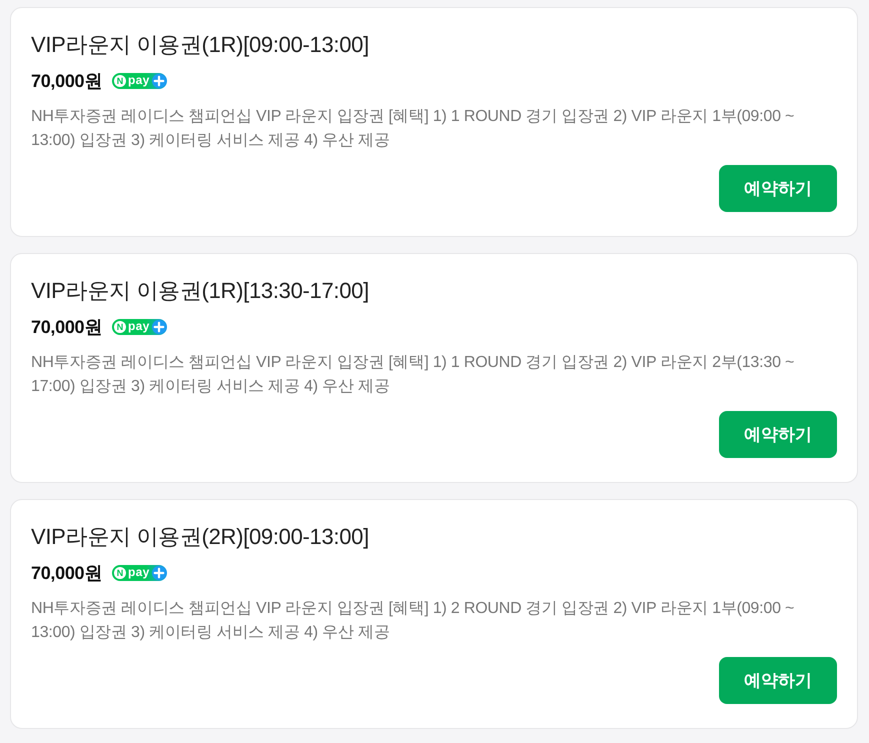 Image resolution: width=869 pixels, height=743 pixels. Describe the element at coordinates (413, 375) in the screenshot. I see `product-description: NH투자증권 레이디스 챔피언십 VIP 라운지 입장권 [혜택] 1) 1 ROUND 경기 입장권 2) VIP 라운지 2부(13:30 ~ 17:00) 입장권 3) 케이터링 서비스 제공 4) 우산 제공` at that location.